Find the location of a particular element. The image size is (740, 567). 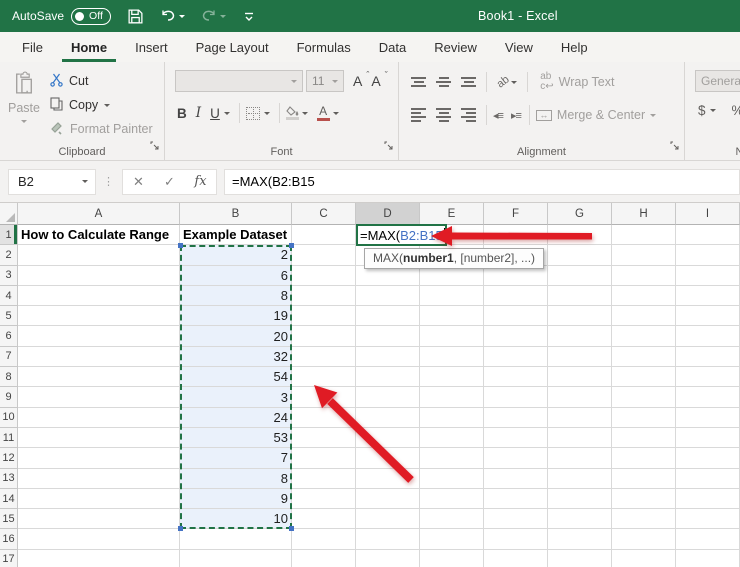

cell-H5 is located at coordinates (644, 316).